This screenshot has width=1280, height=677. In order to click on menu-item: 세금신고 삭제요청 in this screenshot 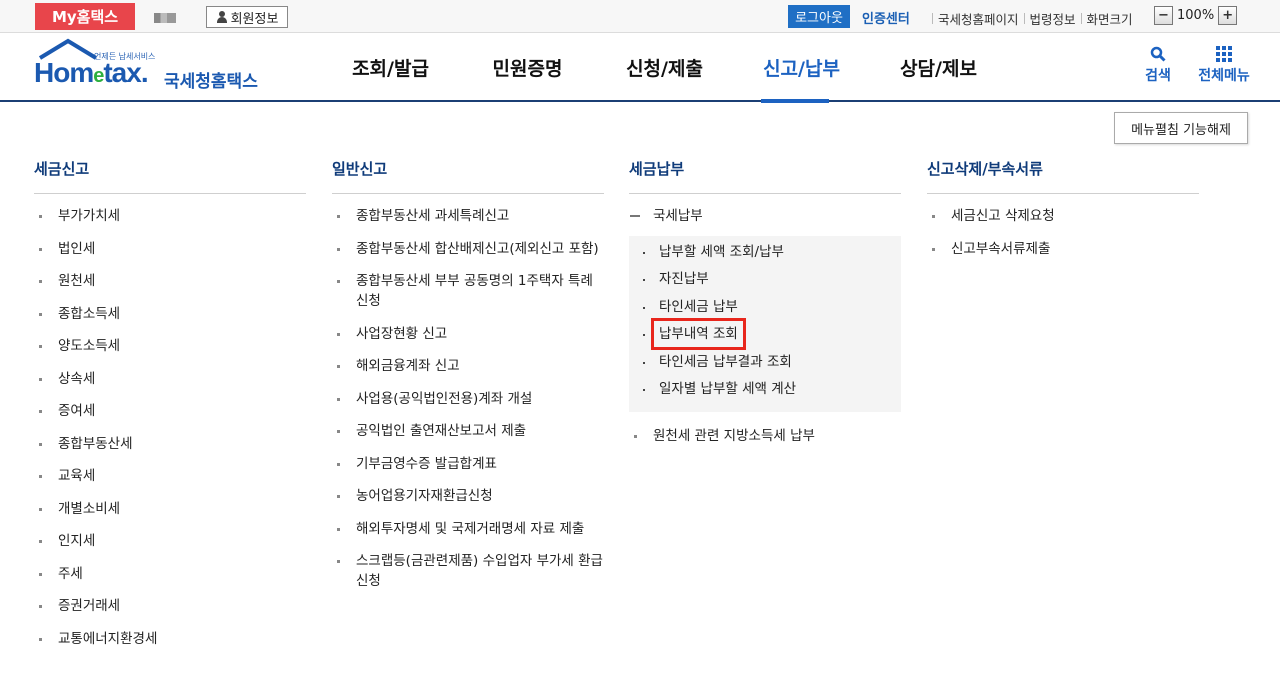, I will do `click(1063, 216)`.